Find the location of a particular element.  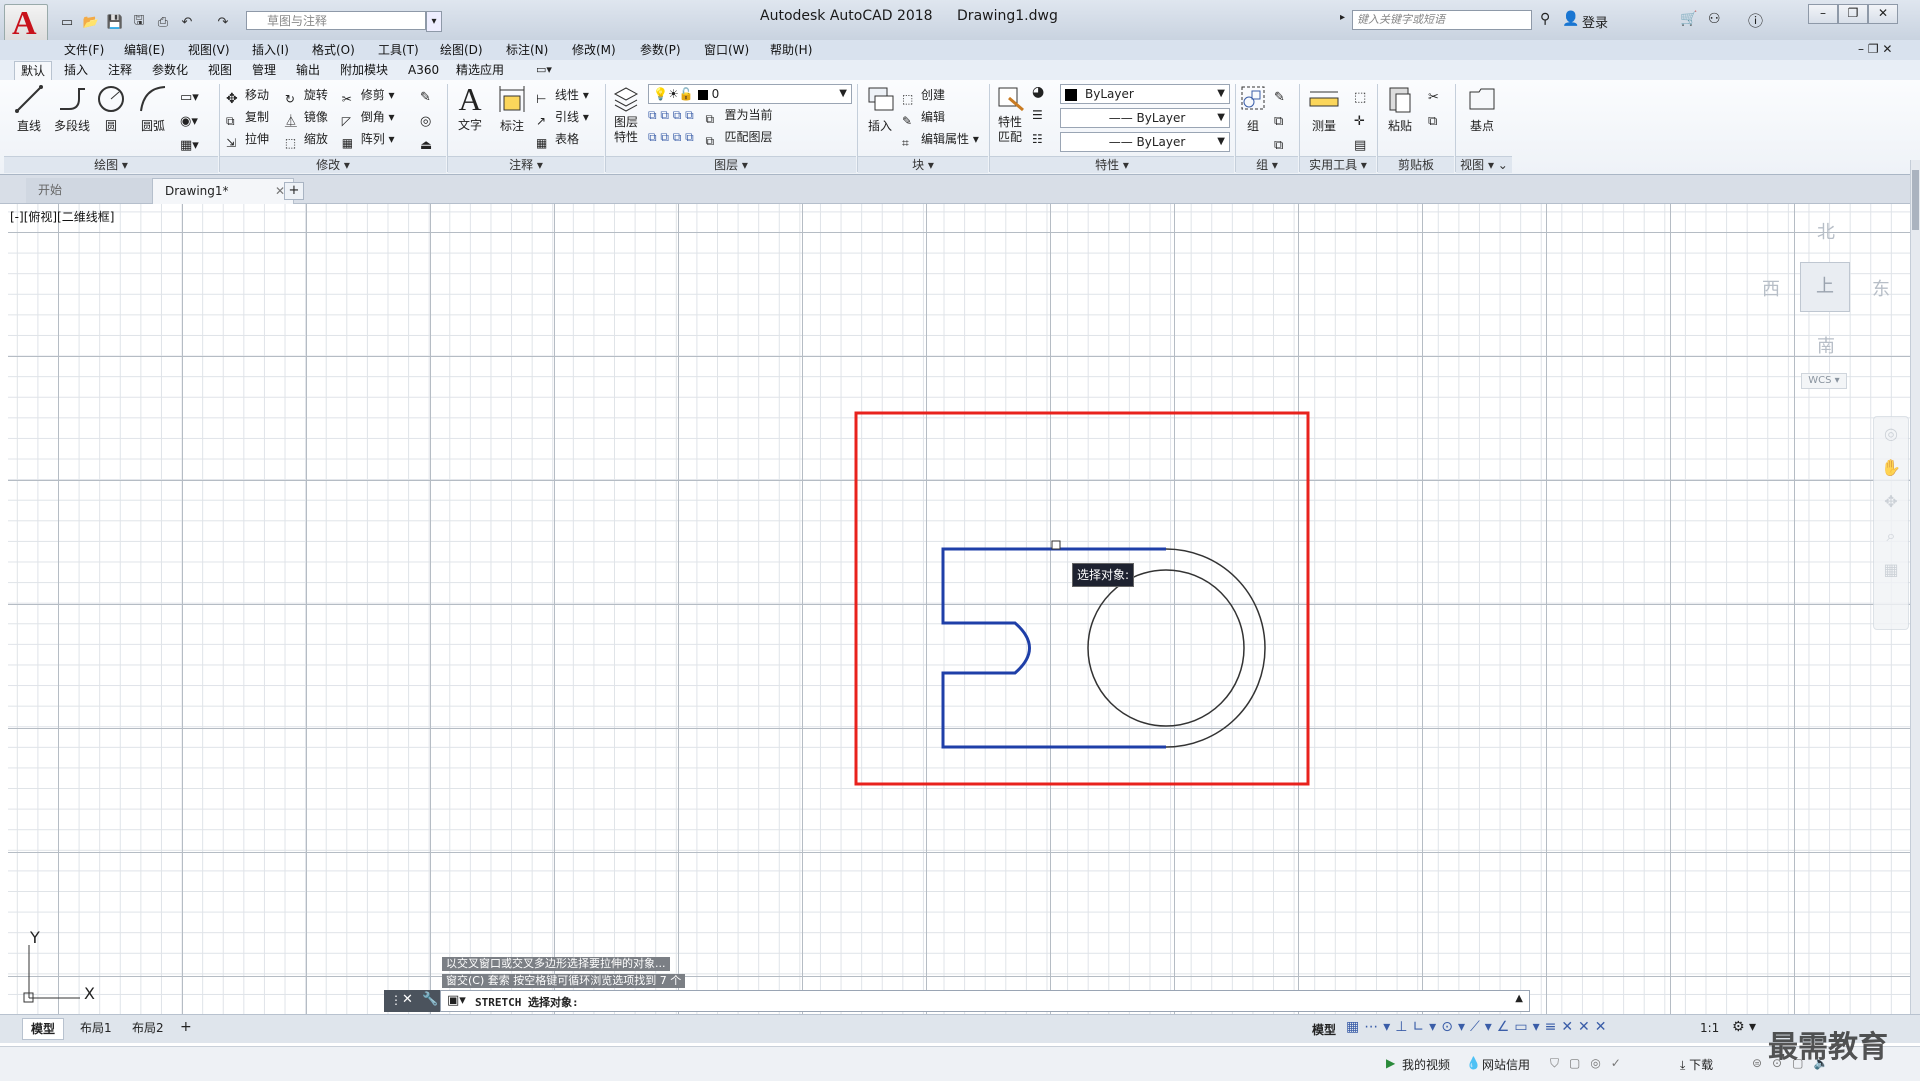

menu-help: 帮助(H) is located at coordinates (791, 50).